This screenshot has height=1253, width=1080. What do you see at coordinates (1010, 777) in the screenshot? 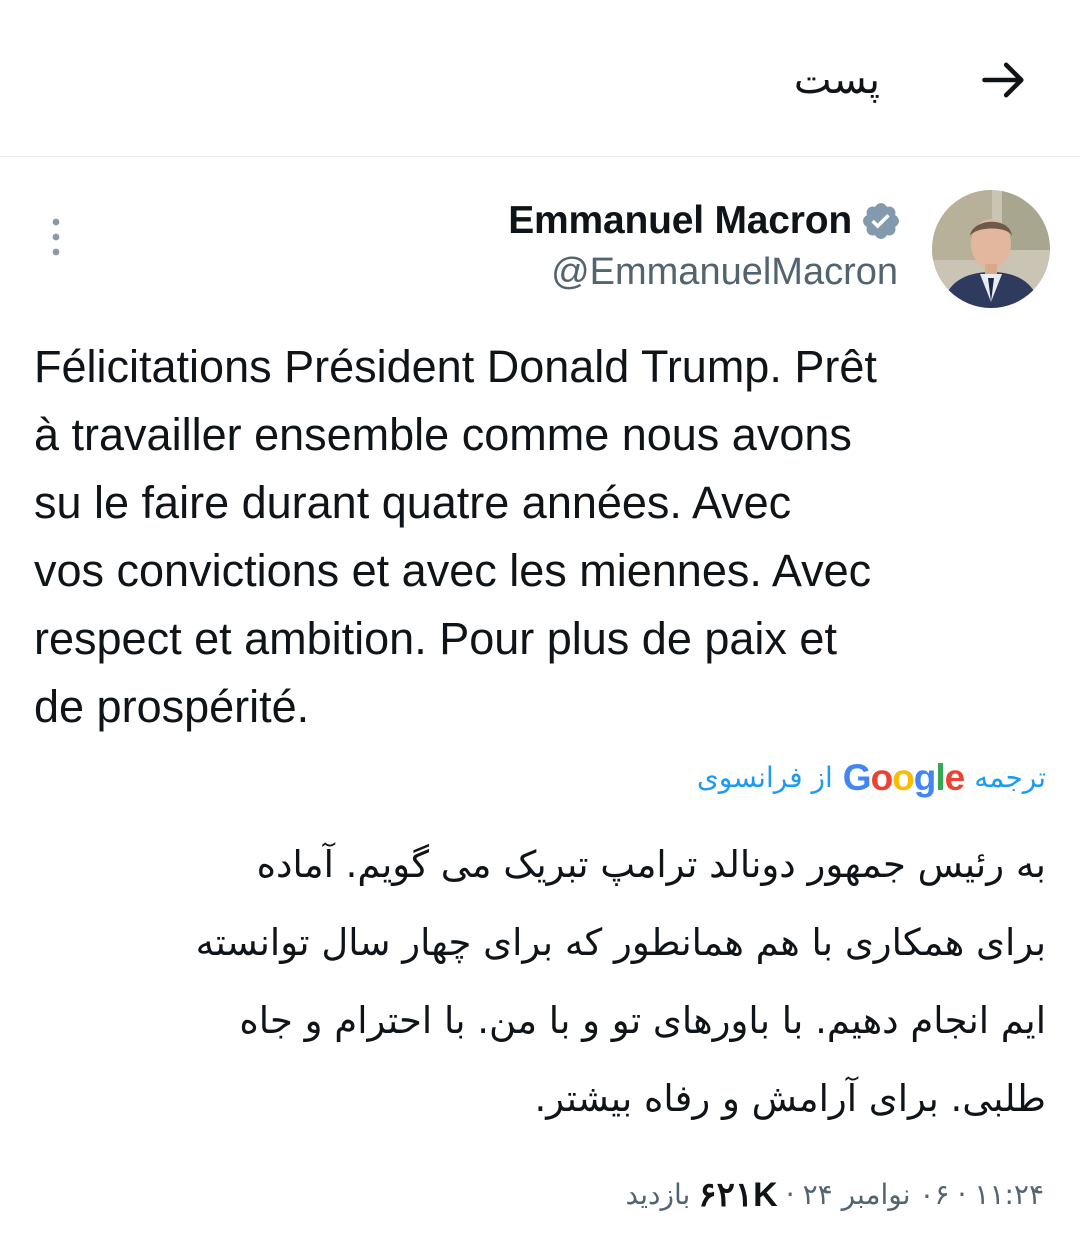
I see `translate-label: ترجمه` at bounding box center [1010, 777].